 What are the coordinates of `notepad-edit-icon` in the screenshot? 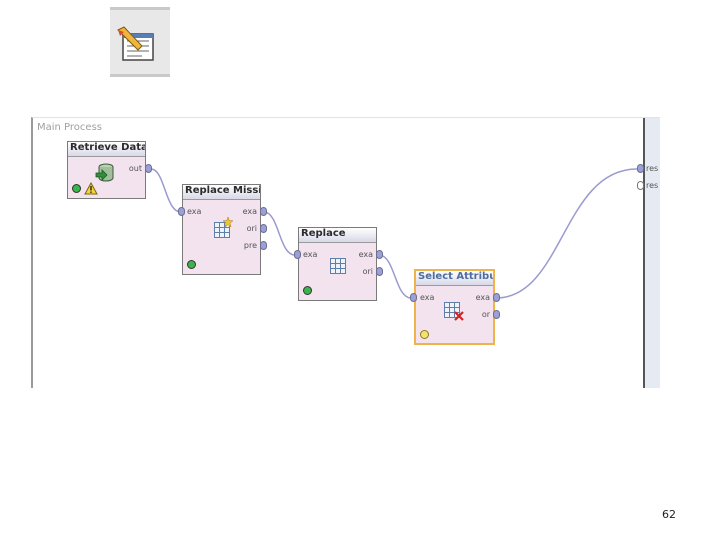 It's located at (140, 42).